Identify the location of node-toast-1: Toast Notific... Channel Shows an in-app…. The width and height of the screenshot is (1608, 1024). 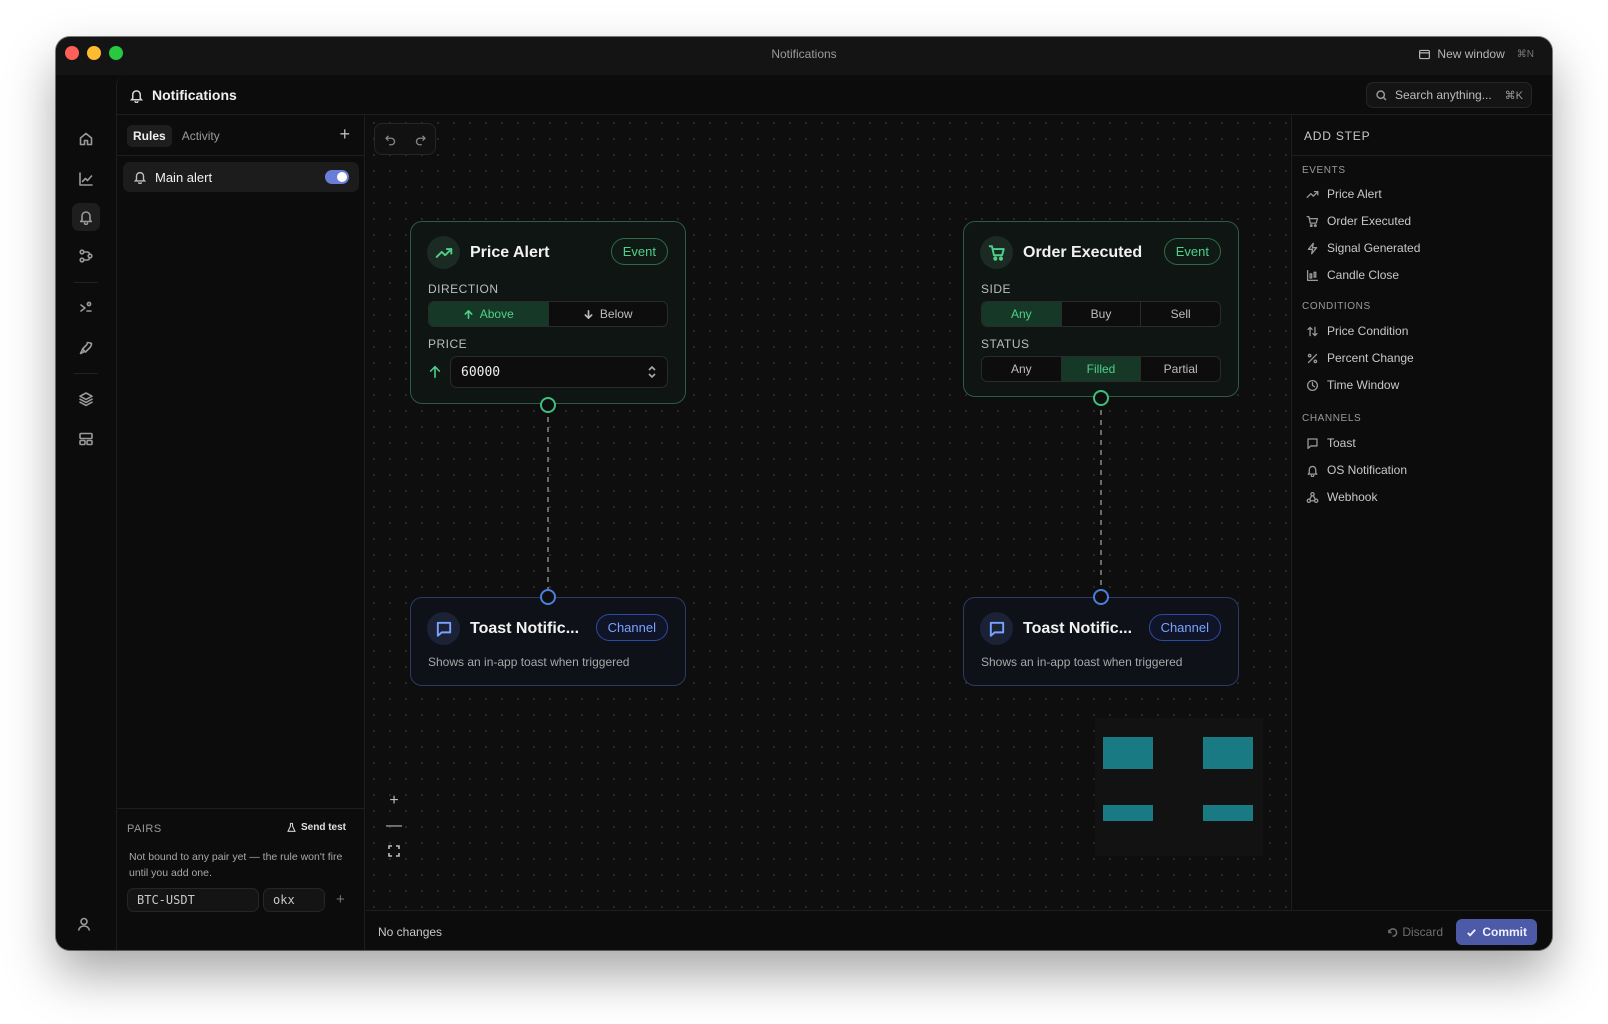
(548, 641).